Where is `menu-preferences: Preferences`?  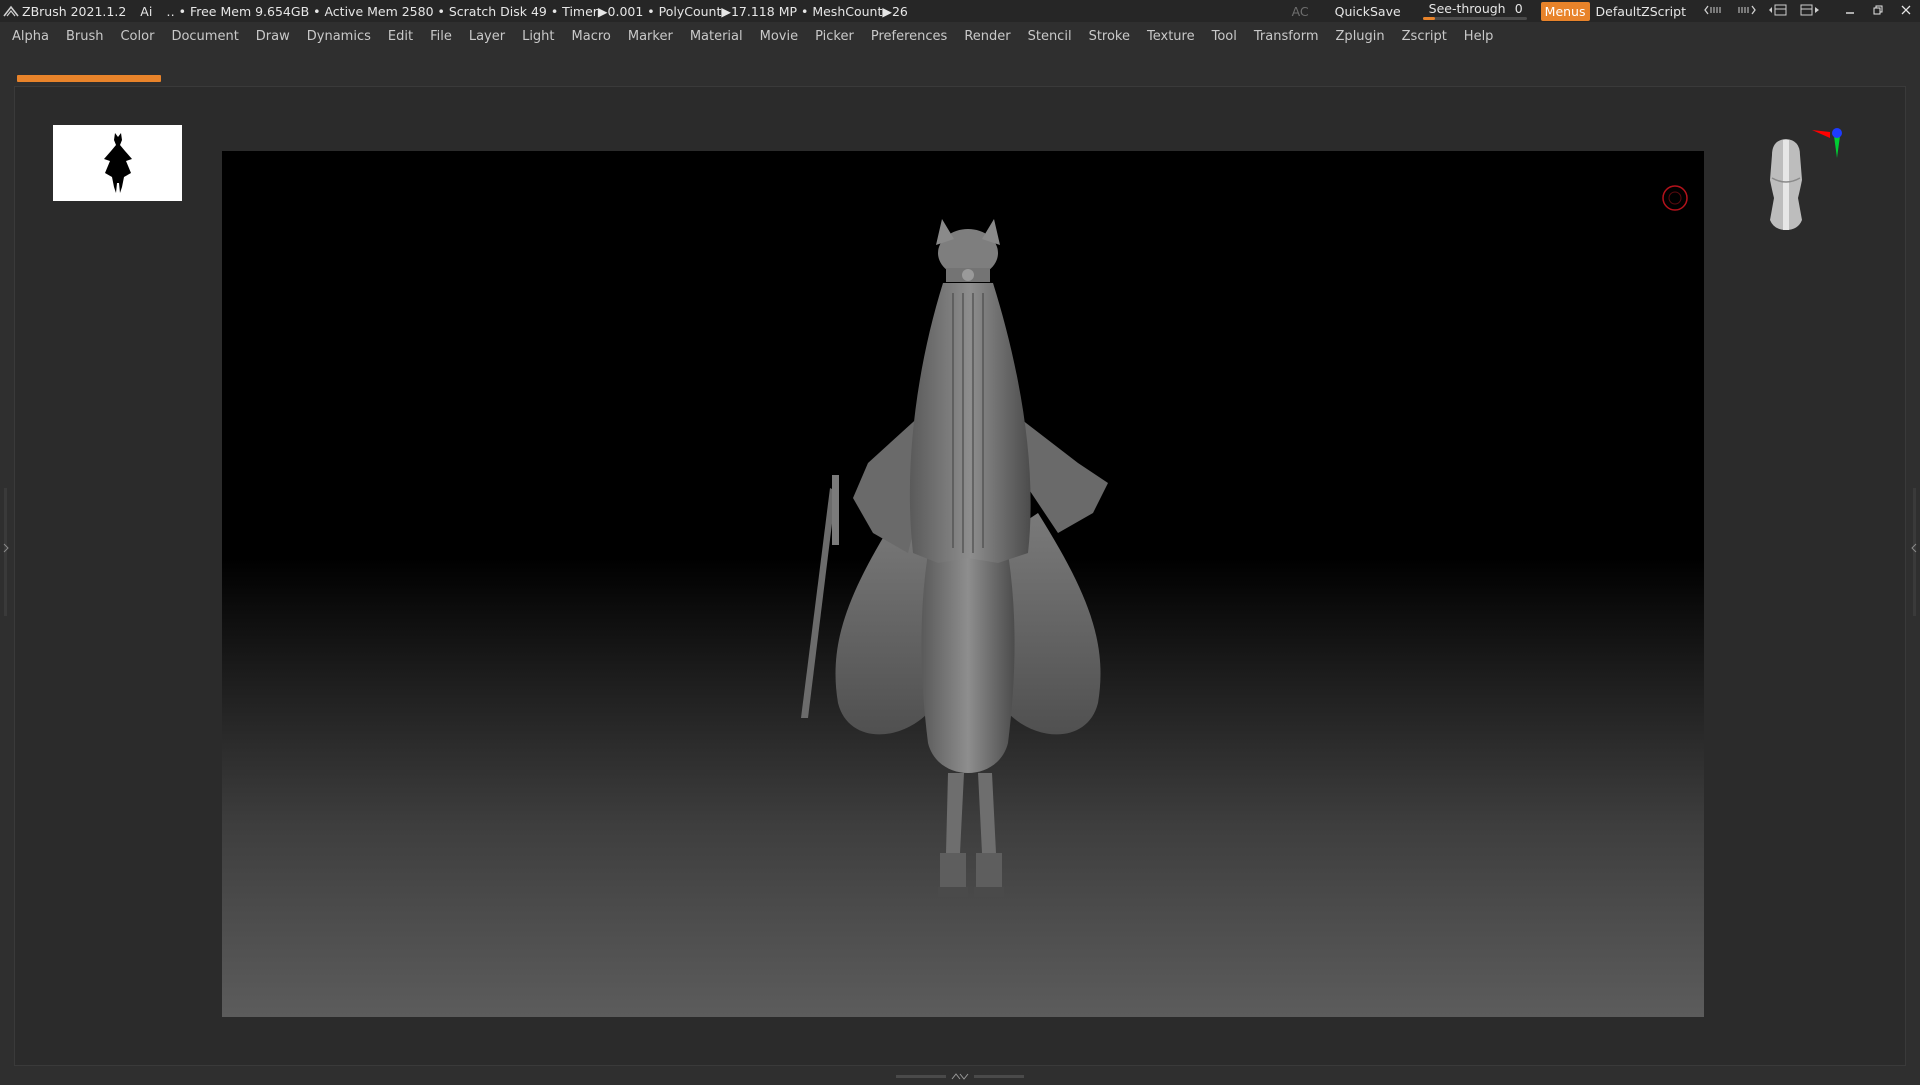
menu-preferences: Preferences is located at coordinates (909, 36).